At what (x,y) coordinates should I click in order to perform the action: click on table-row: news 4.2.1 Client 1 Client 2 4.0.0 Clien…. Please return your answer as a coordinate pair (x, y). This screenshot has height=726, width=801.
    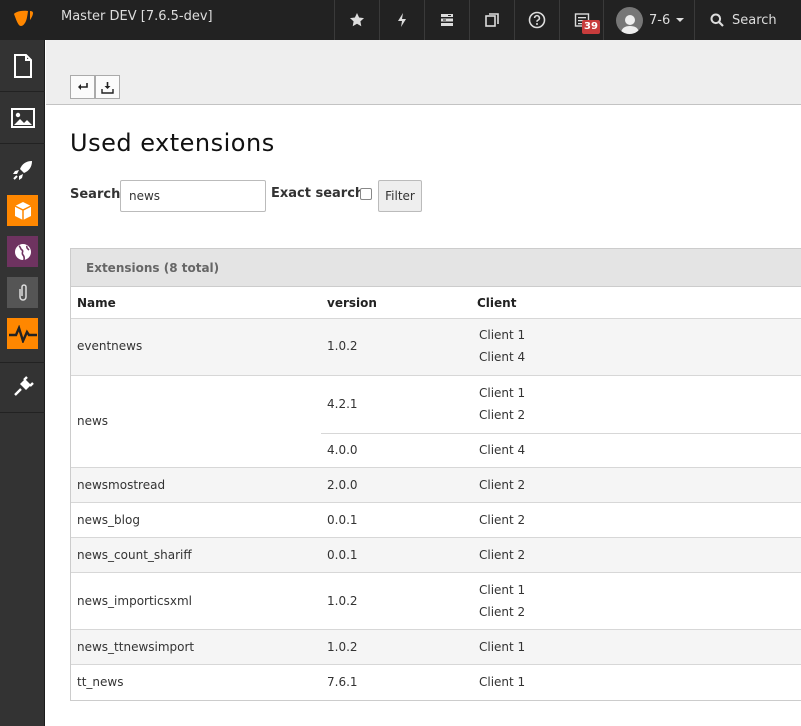
    Looking at the image, I should click on (436, 422).